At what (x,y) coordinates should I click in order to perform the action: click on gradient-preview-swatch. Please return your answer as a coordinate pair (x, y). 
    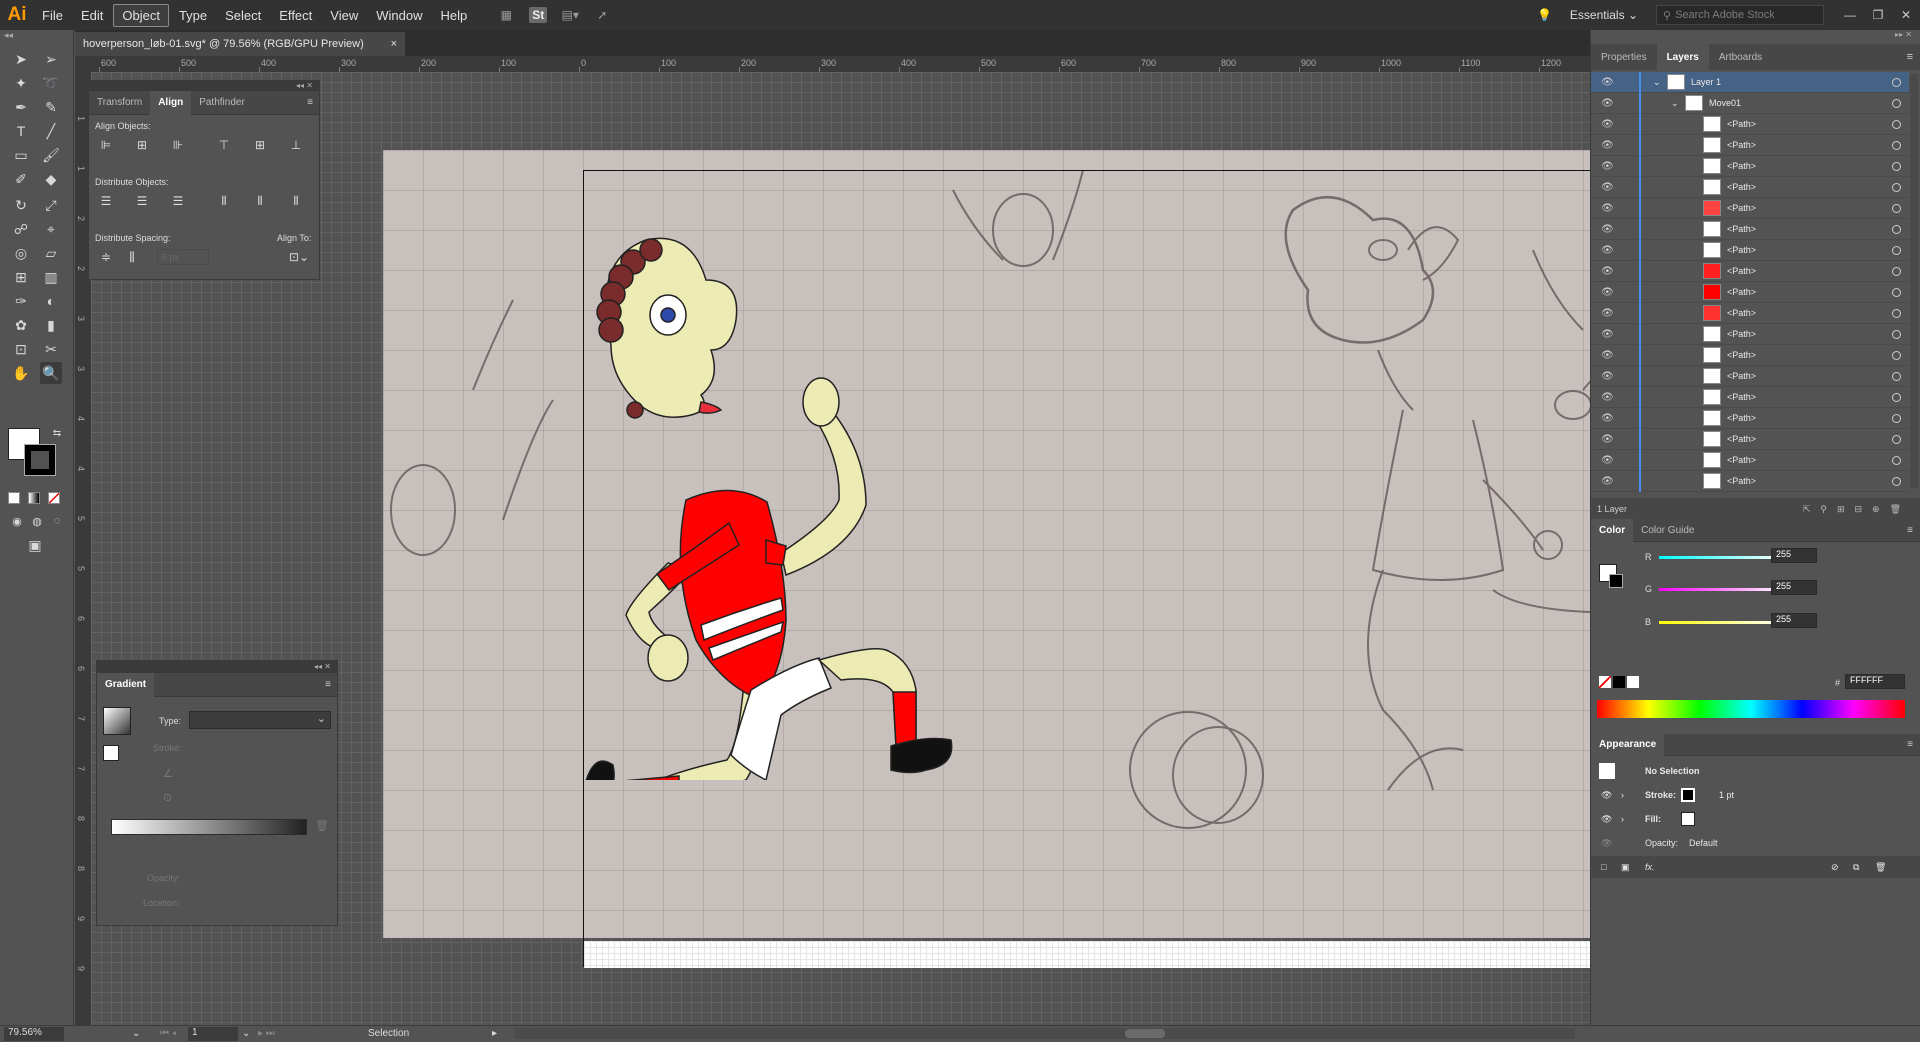
    Looking at the image, I should click on (117, 721).